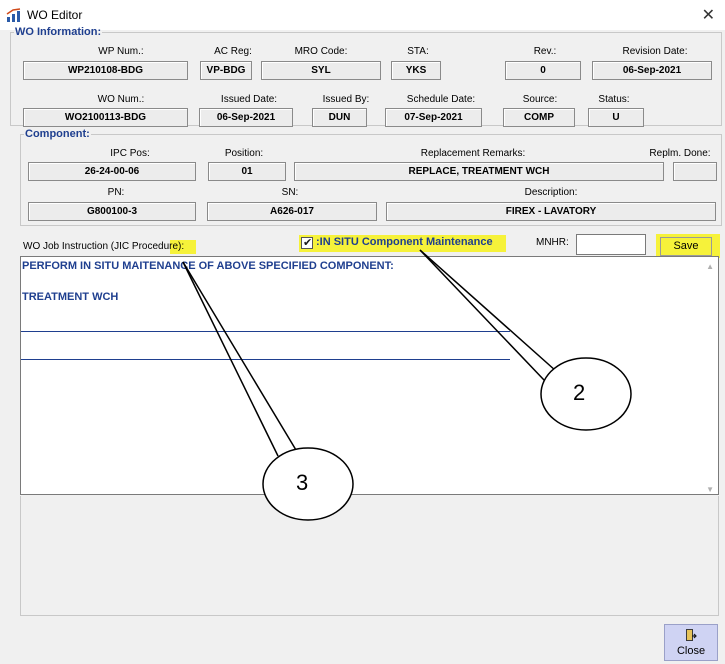  Describe the element at coordinates (104, 246) in the screenshot. I see `jic-procedure-label: WO Job Instruction (JIC Procedure):` at that location.